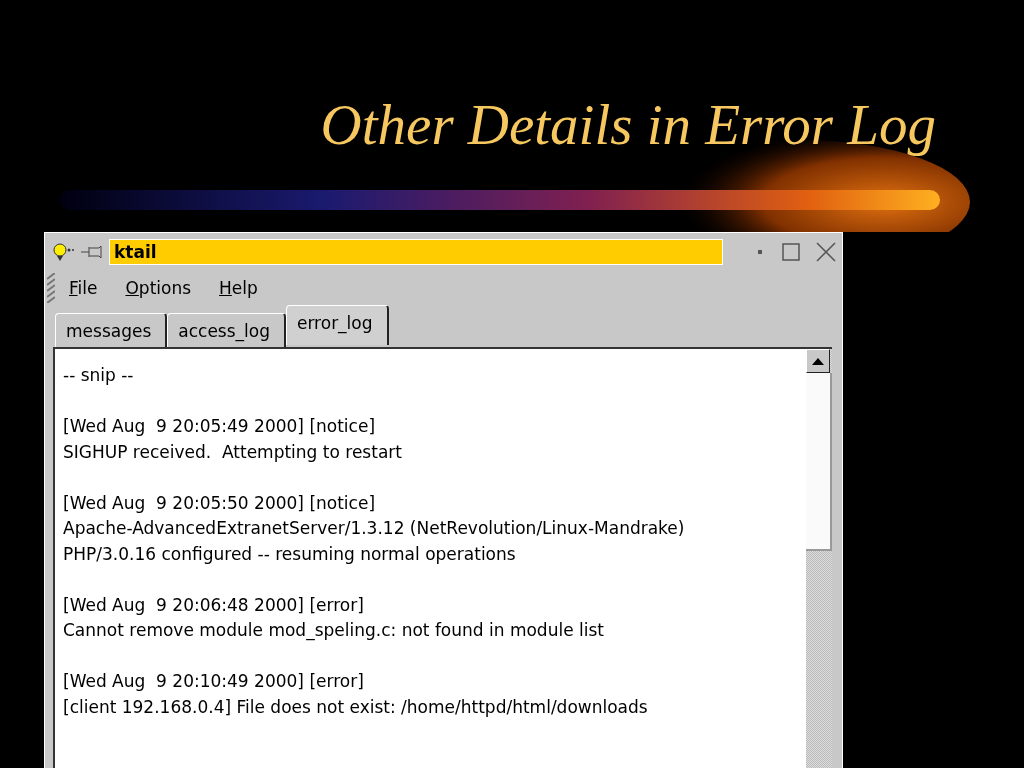 This screenshot has width=1024, height=768. I want to click on close-icon, so click(826, 252).